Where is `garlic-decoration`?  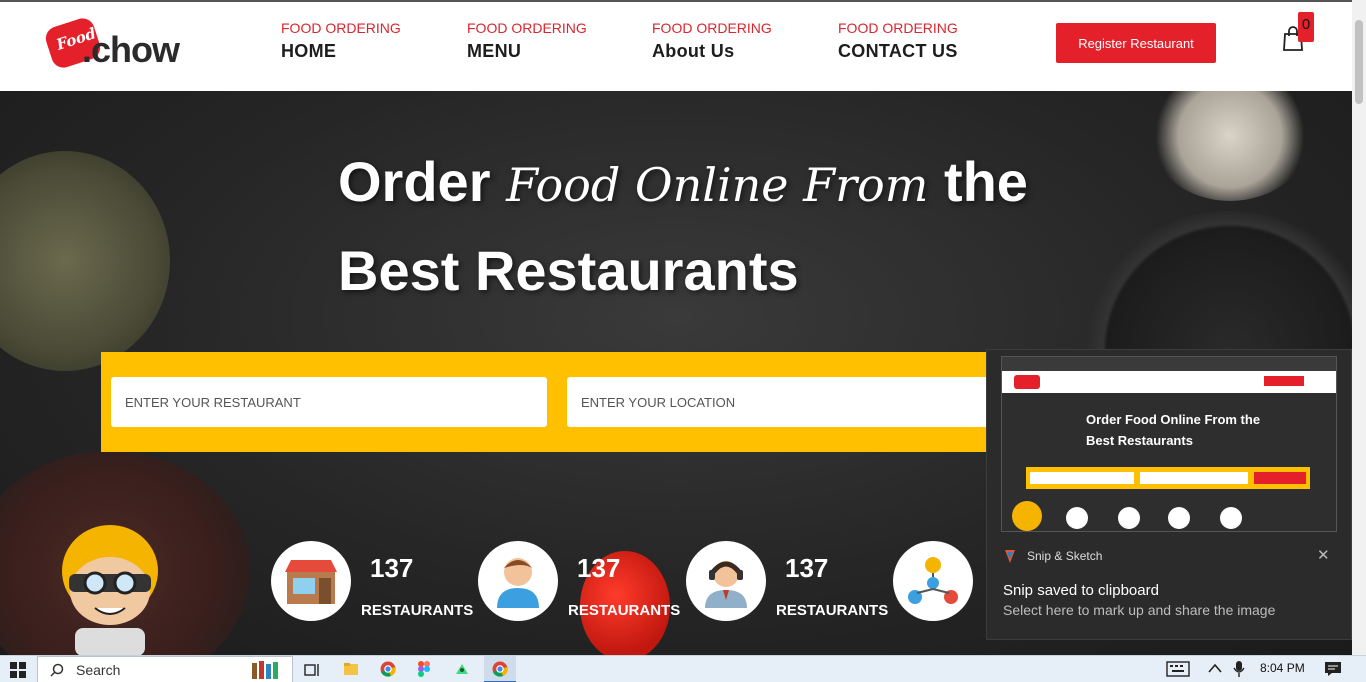
garlic-decoration is located at coordinates (1230, 146).